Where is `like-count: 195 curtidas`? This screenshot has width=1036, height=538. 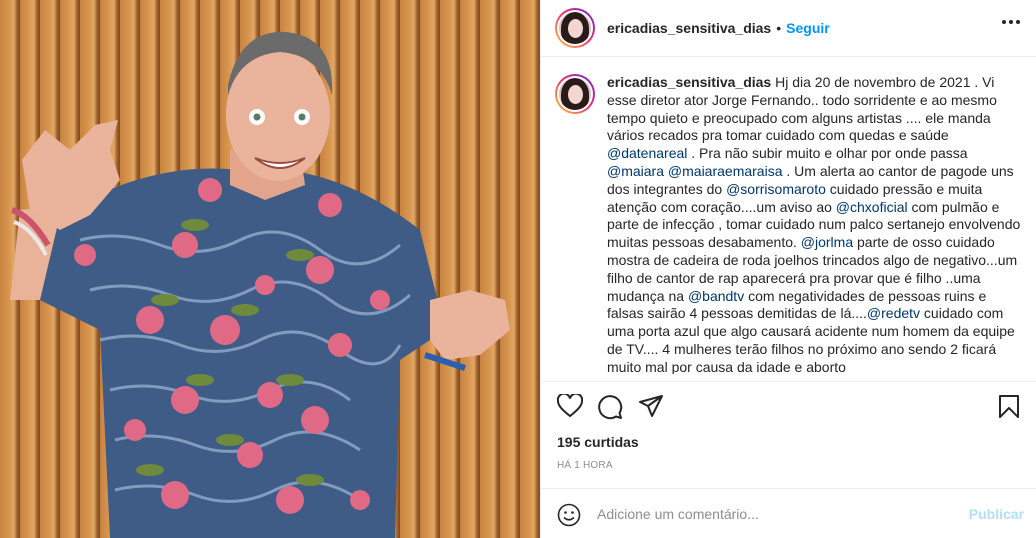
like-count: 195 curtidas is located at coordinates (598, 442).